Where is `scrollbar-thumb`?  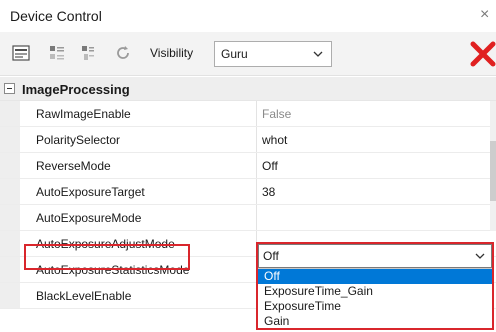 scrollbar-thumb is located at coordinates (493, 171).